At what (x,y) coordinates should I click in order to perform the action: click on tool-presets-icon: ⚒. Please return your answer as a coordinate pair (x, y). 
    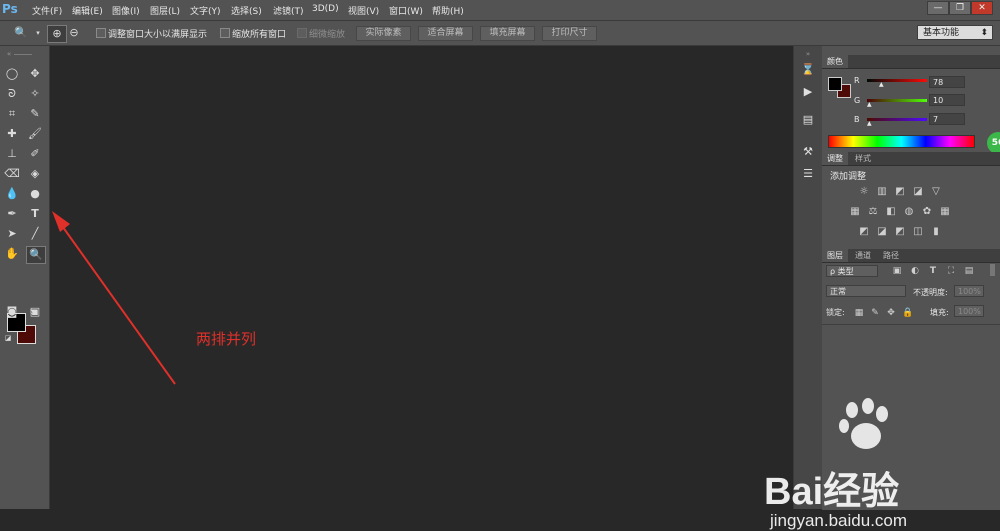
    Looking at the image, I should click on (808, 152).